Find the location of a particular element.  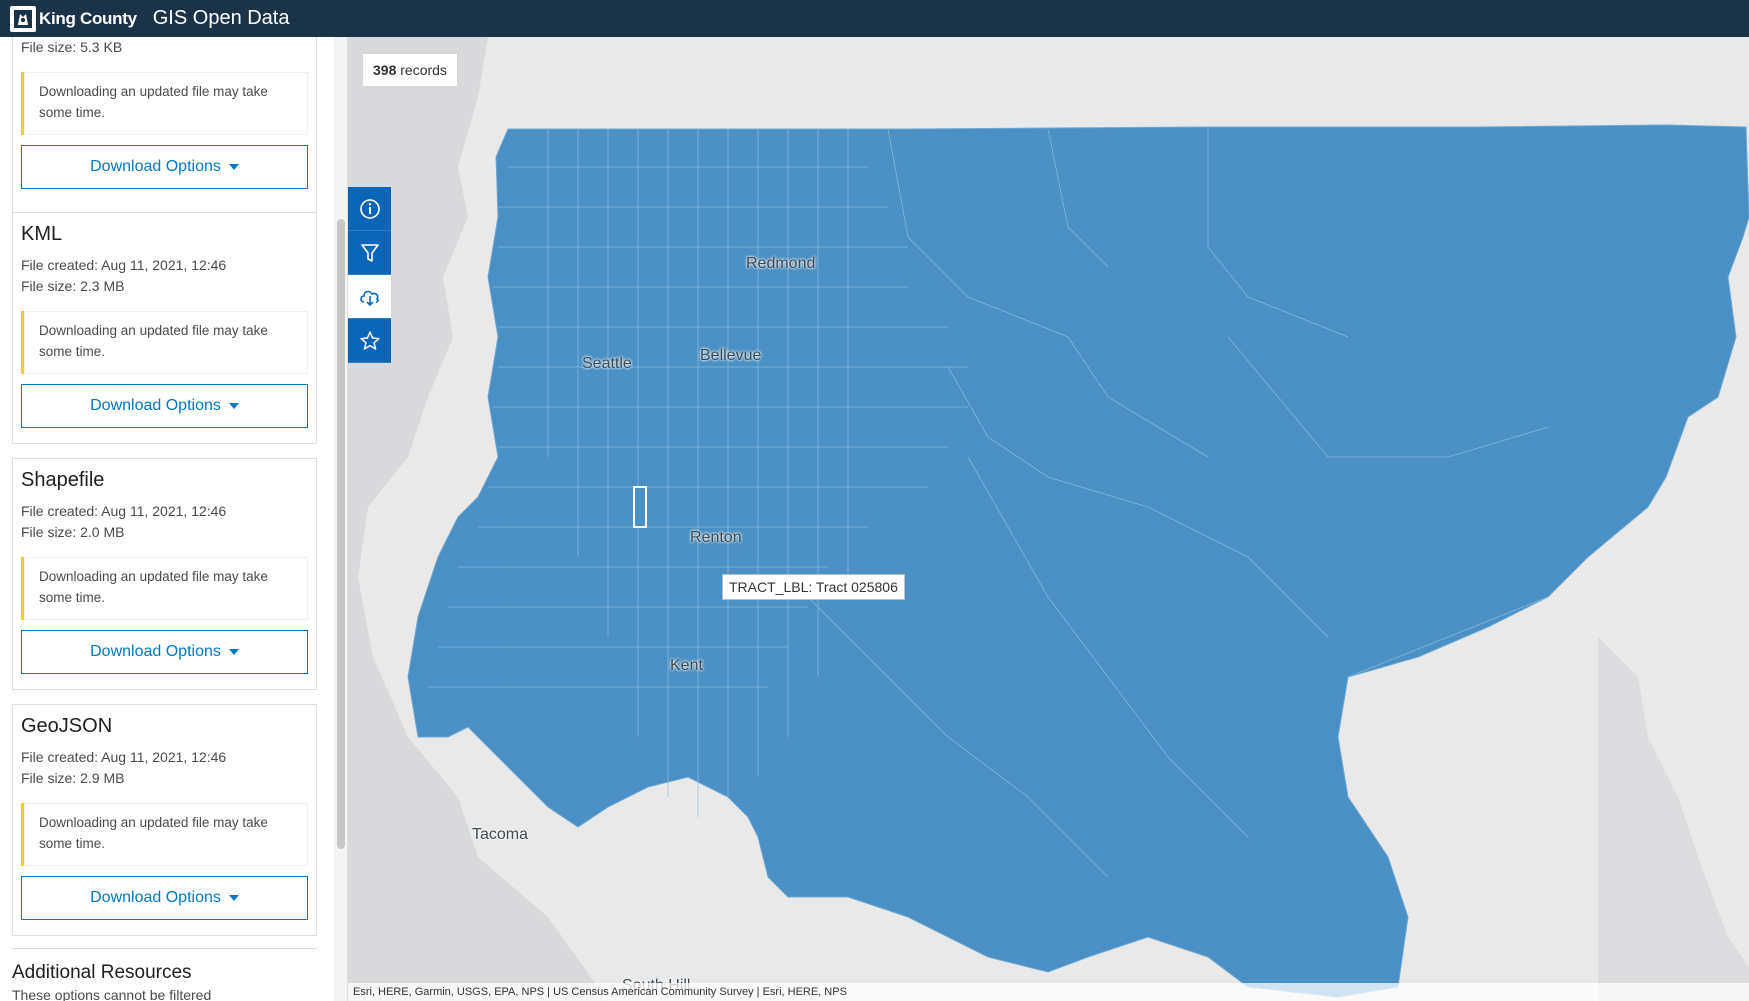

selected-tract is located at coordinates (640, 507).